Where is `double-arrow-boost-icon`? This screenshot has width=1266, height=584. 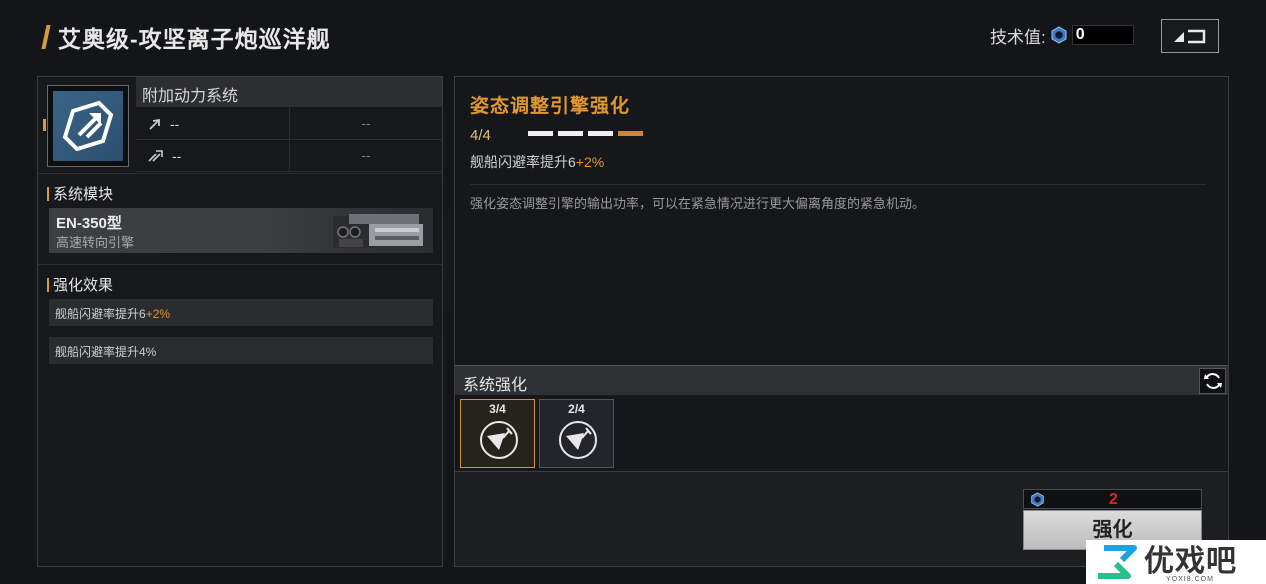
double-arrow-boost-icon is located at coordinates (155, 156).